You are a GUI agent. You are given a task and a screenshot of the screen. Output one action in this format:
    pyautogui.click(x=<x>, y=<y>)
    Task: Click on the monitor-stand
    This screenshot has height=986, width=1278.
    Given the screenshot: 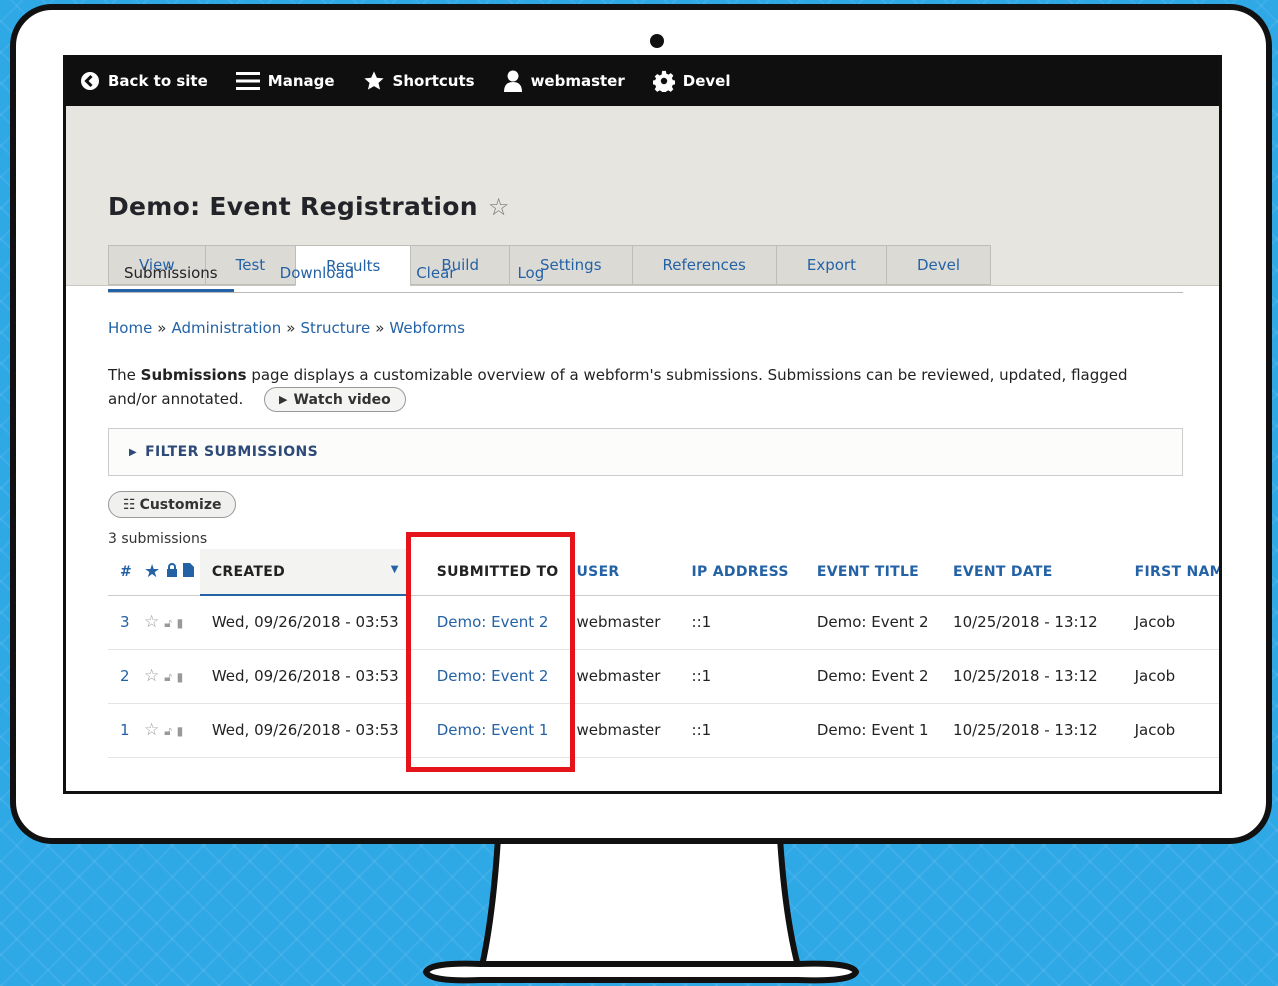 What is the action you would take?
    pyautogui.click(x=641, y=910)
    